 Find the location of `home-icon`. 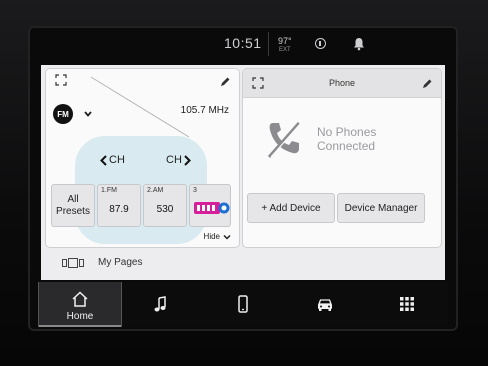

home-icon is located at coordinates (80, 299).